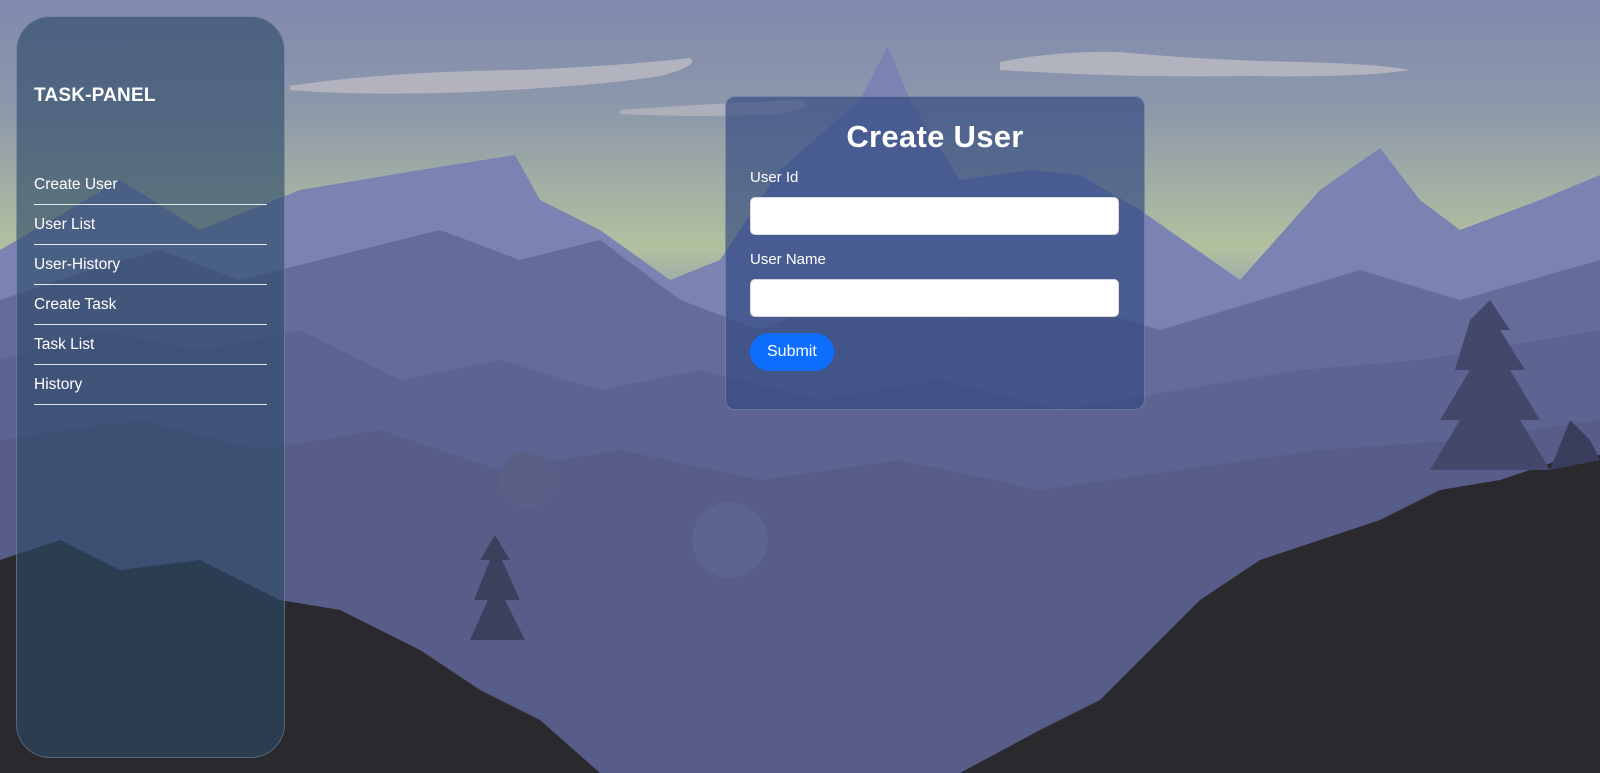 This screenshot has height=773, width=1600. I want to click on form-title: Create User, so click(935, 136).